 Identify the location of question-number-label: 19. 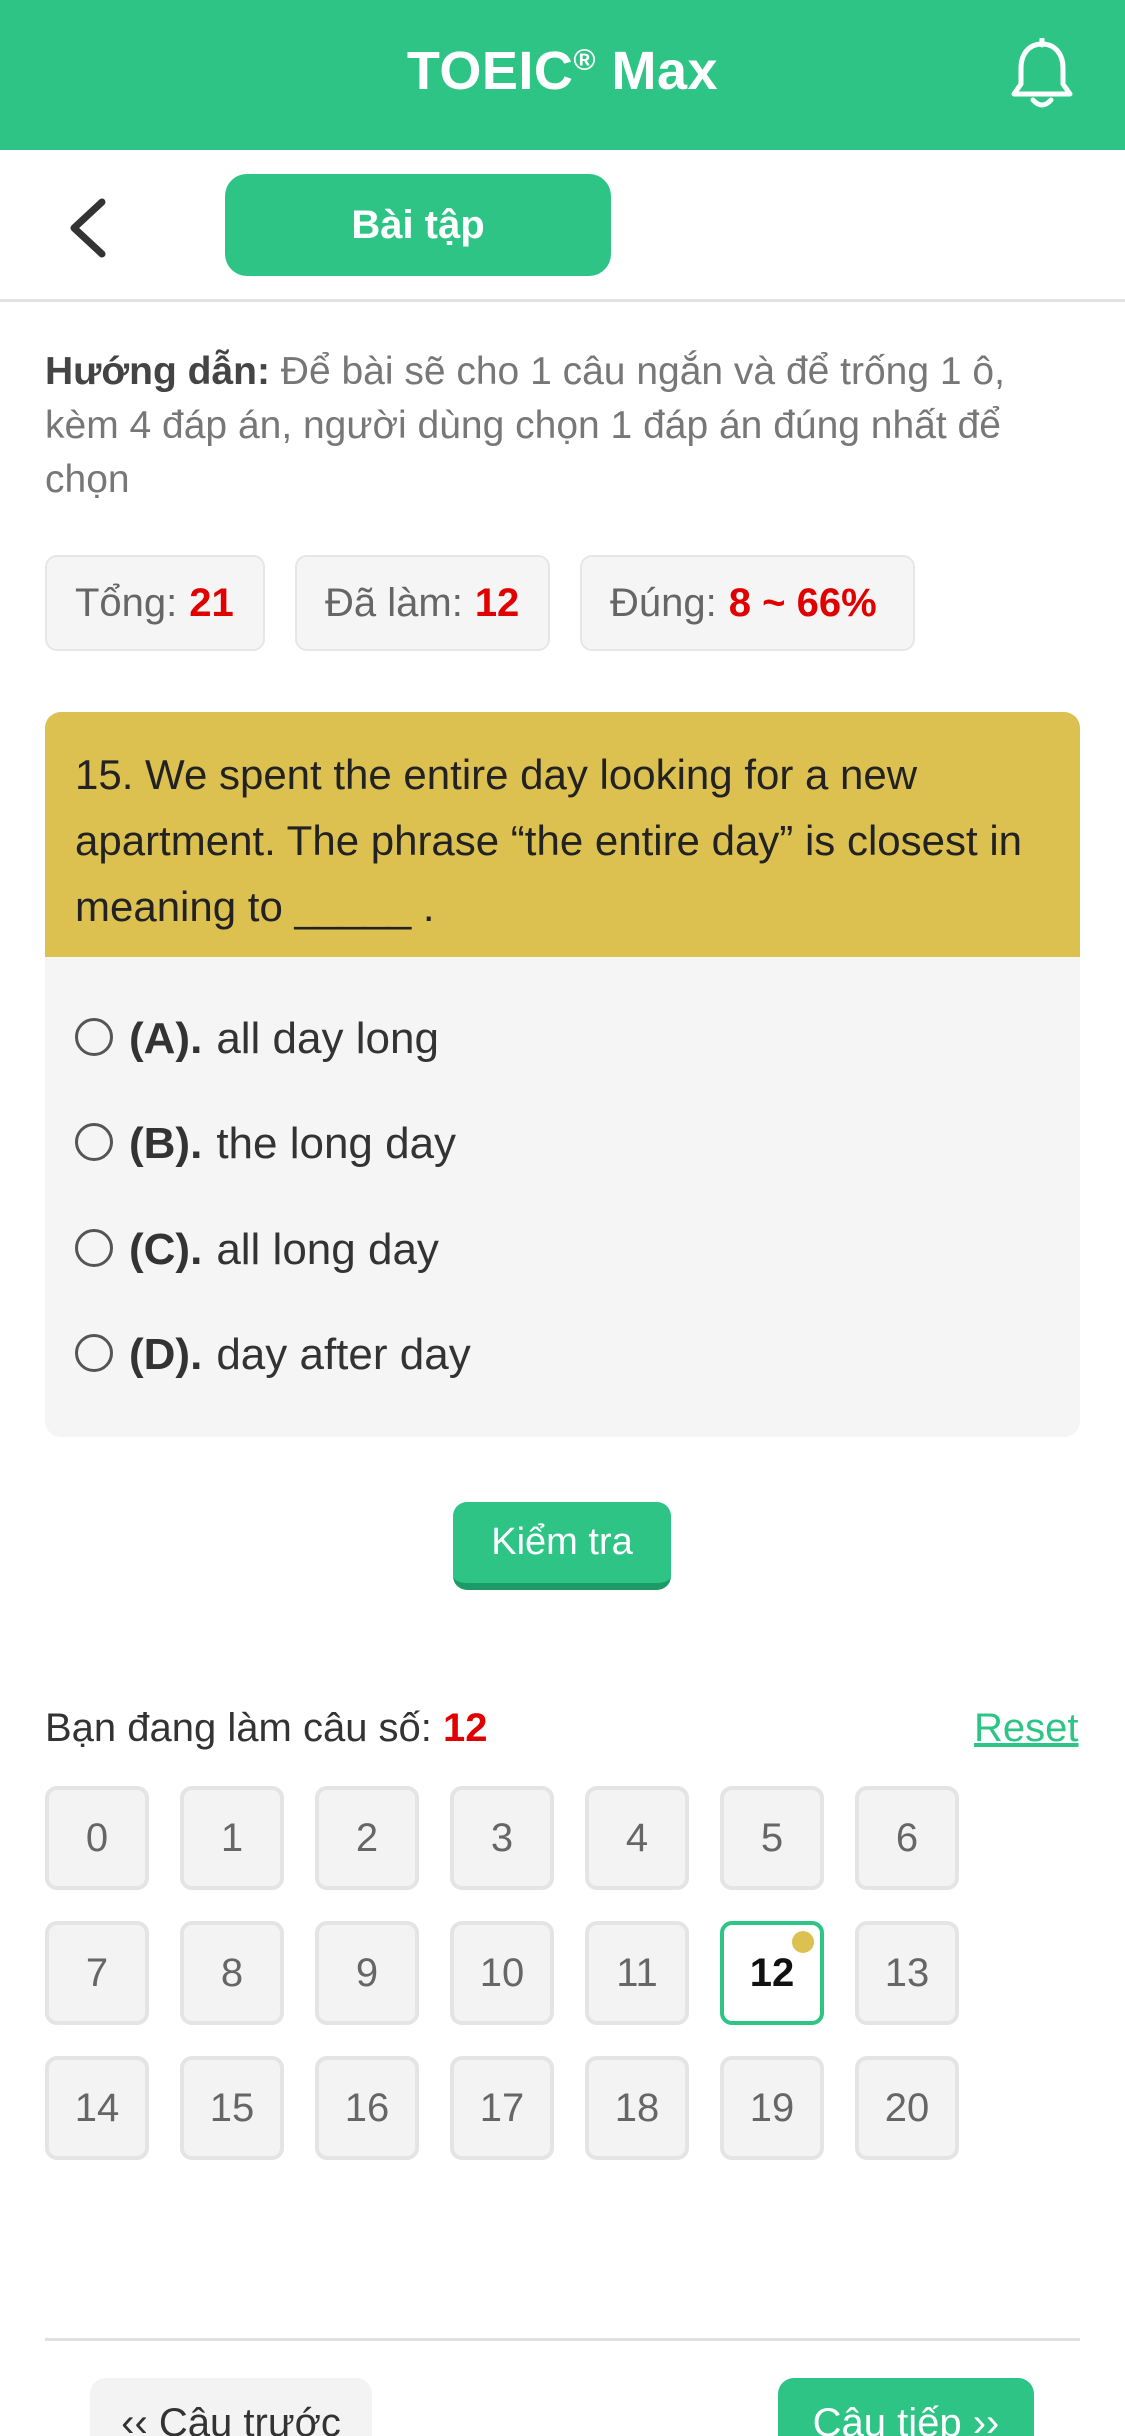
(772, 2108).